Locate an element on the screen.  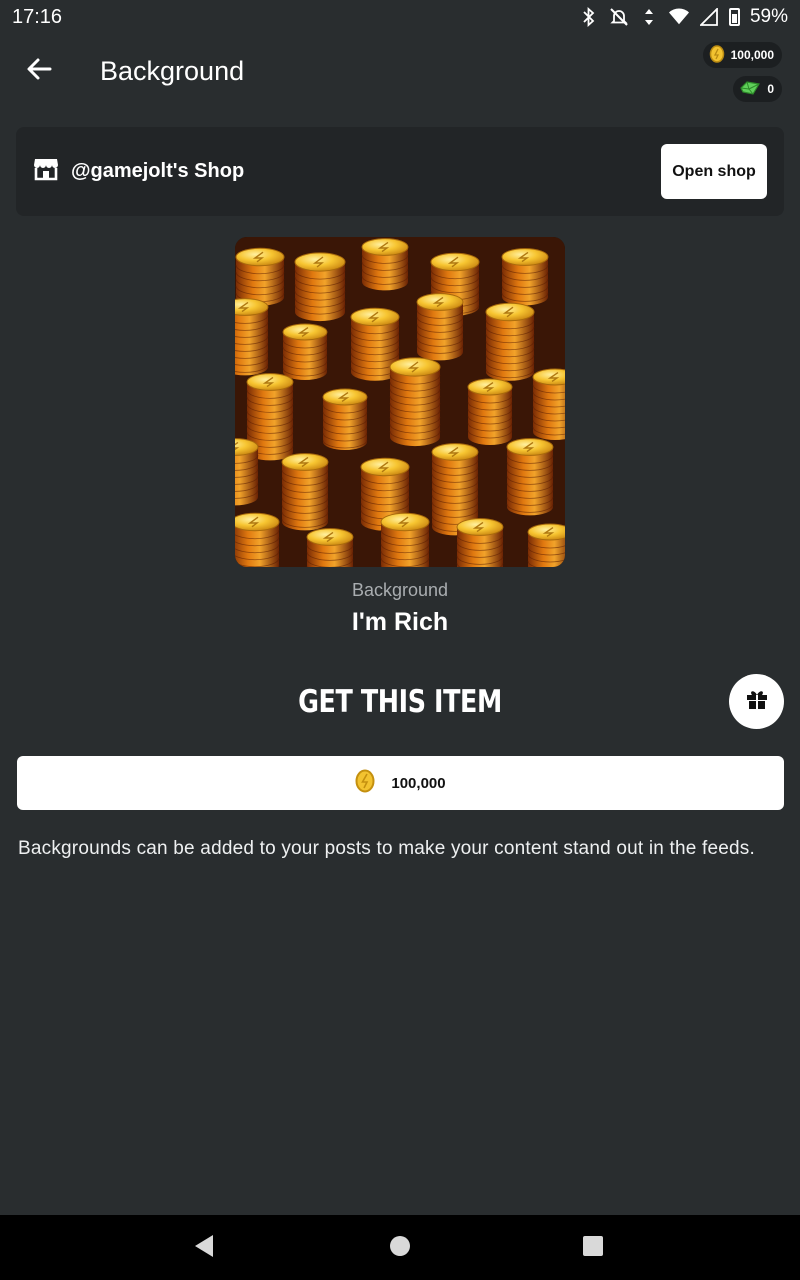
shop-name: @gamejolt's Shop is located at coordinates (158, 171).